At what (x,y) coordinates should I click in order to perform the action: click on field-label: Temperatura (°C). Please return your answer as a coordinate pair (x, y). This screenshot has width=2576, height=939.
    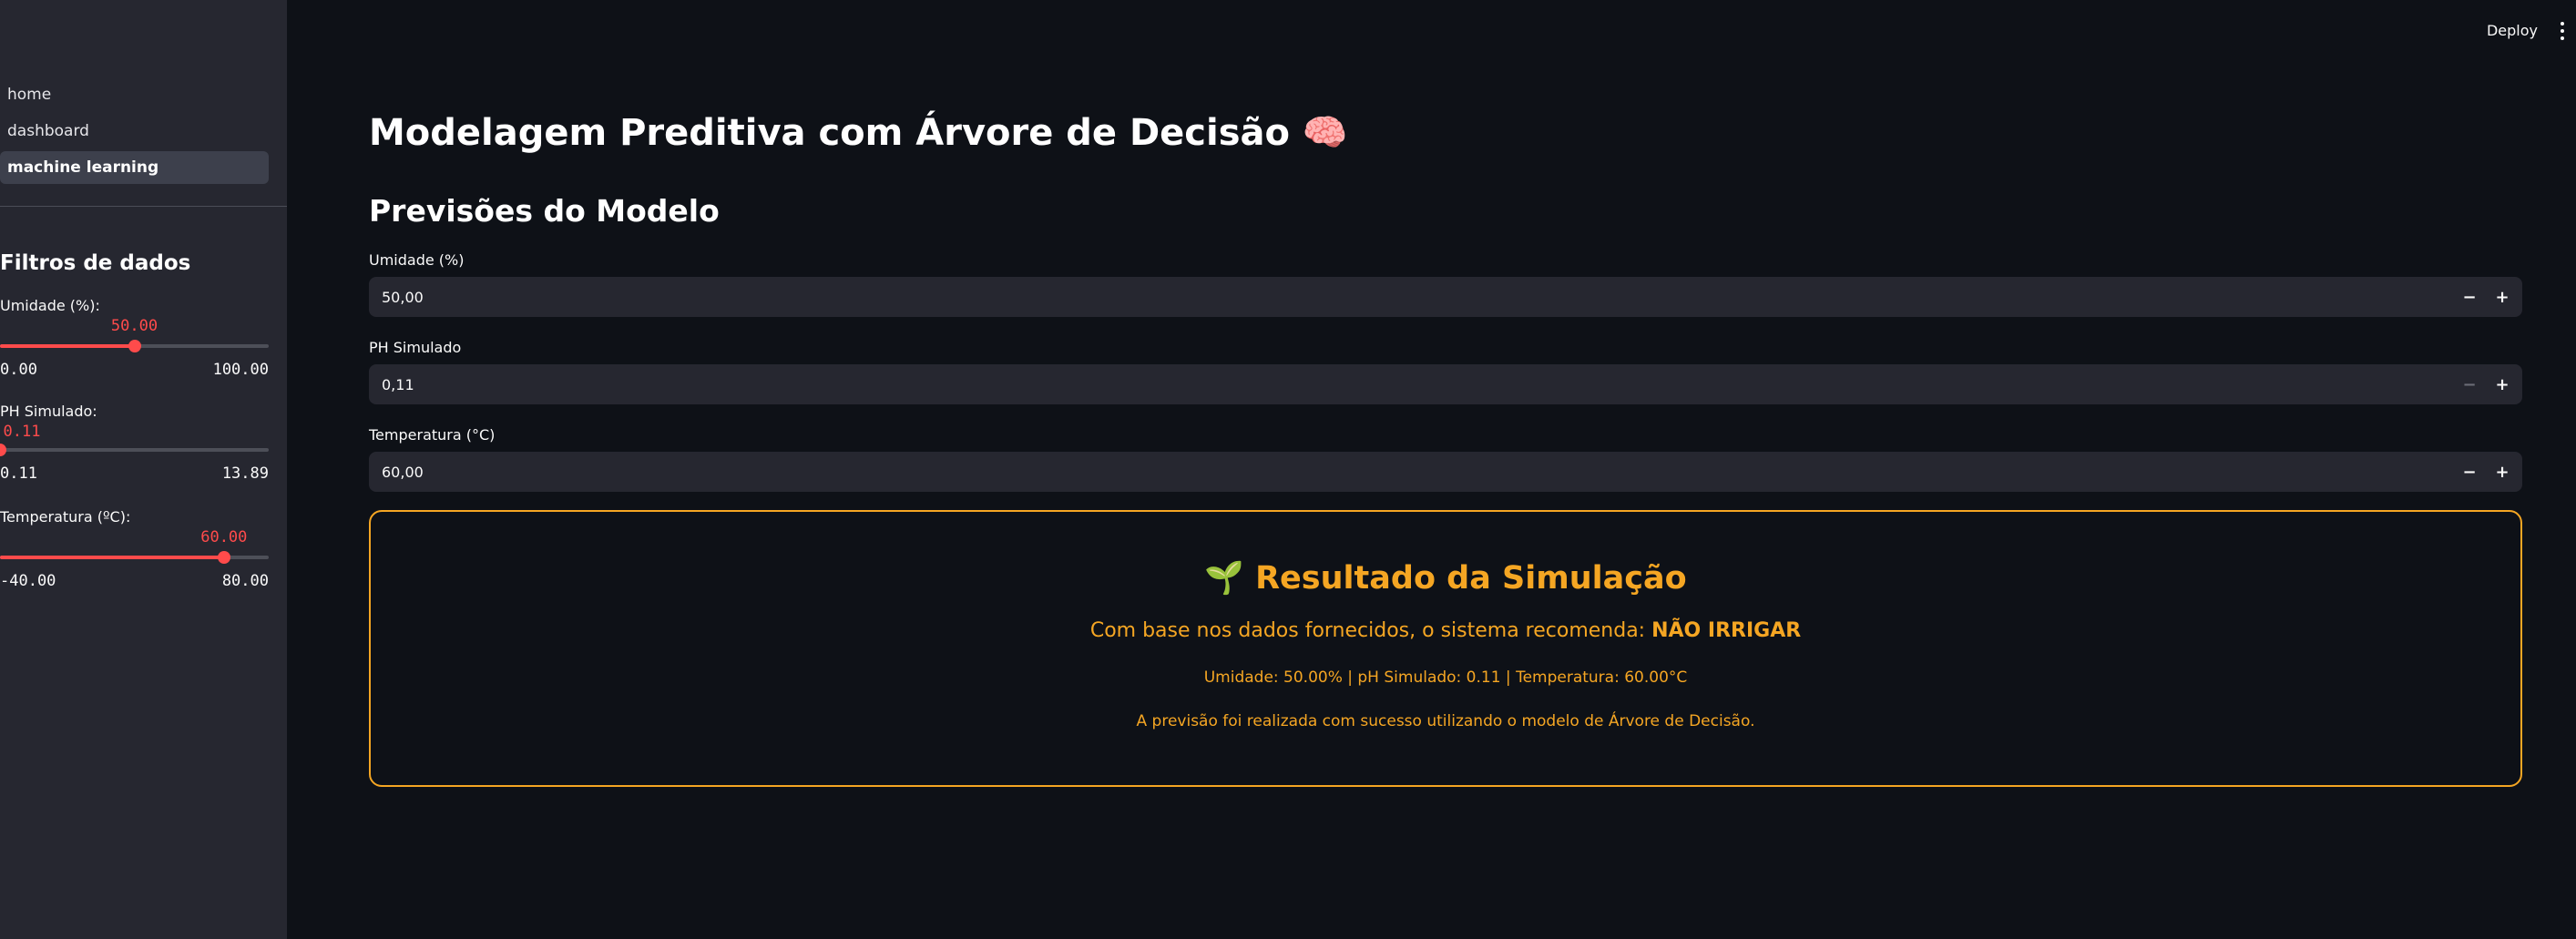
    Looking at the image, I should click on (432, 435).